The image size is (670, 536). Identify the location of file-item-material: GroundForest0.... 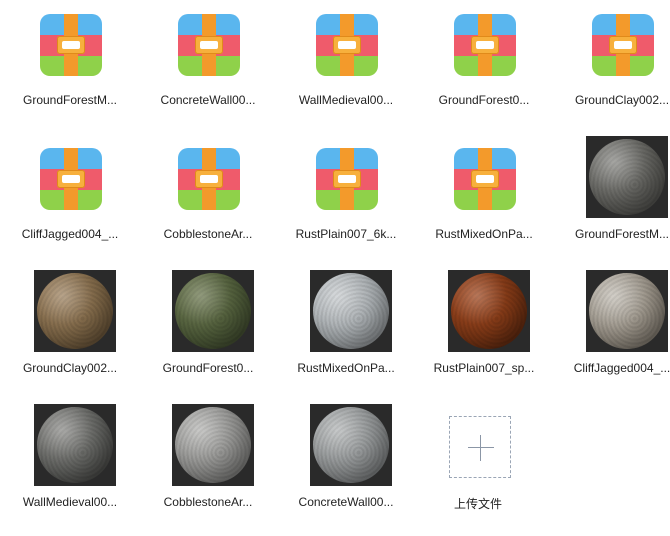
(208, 335).